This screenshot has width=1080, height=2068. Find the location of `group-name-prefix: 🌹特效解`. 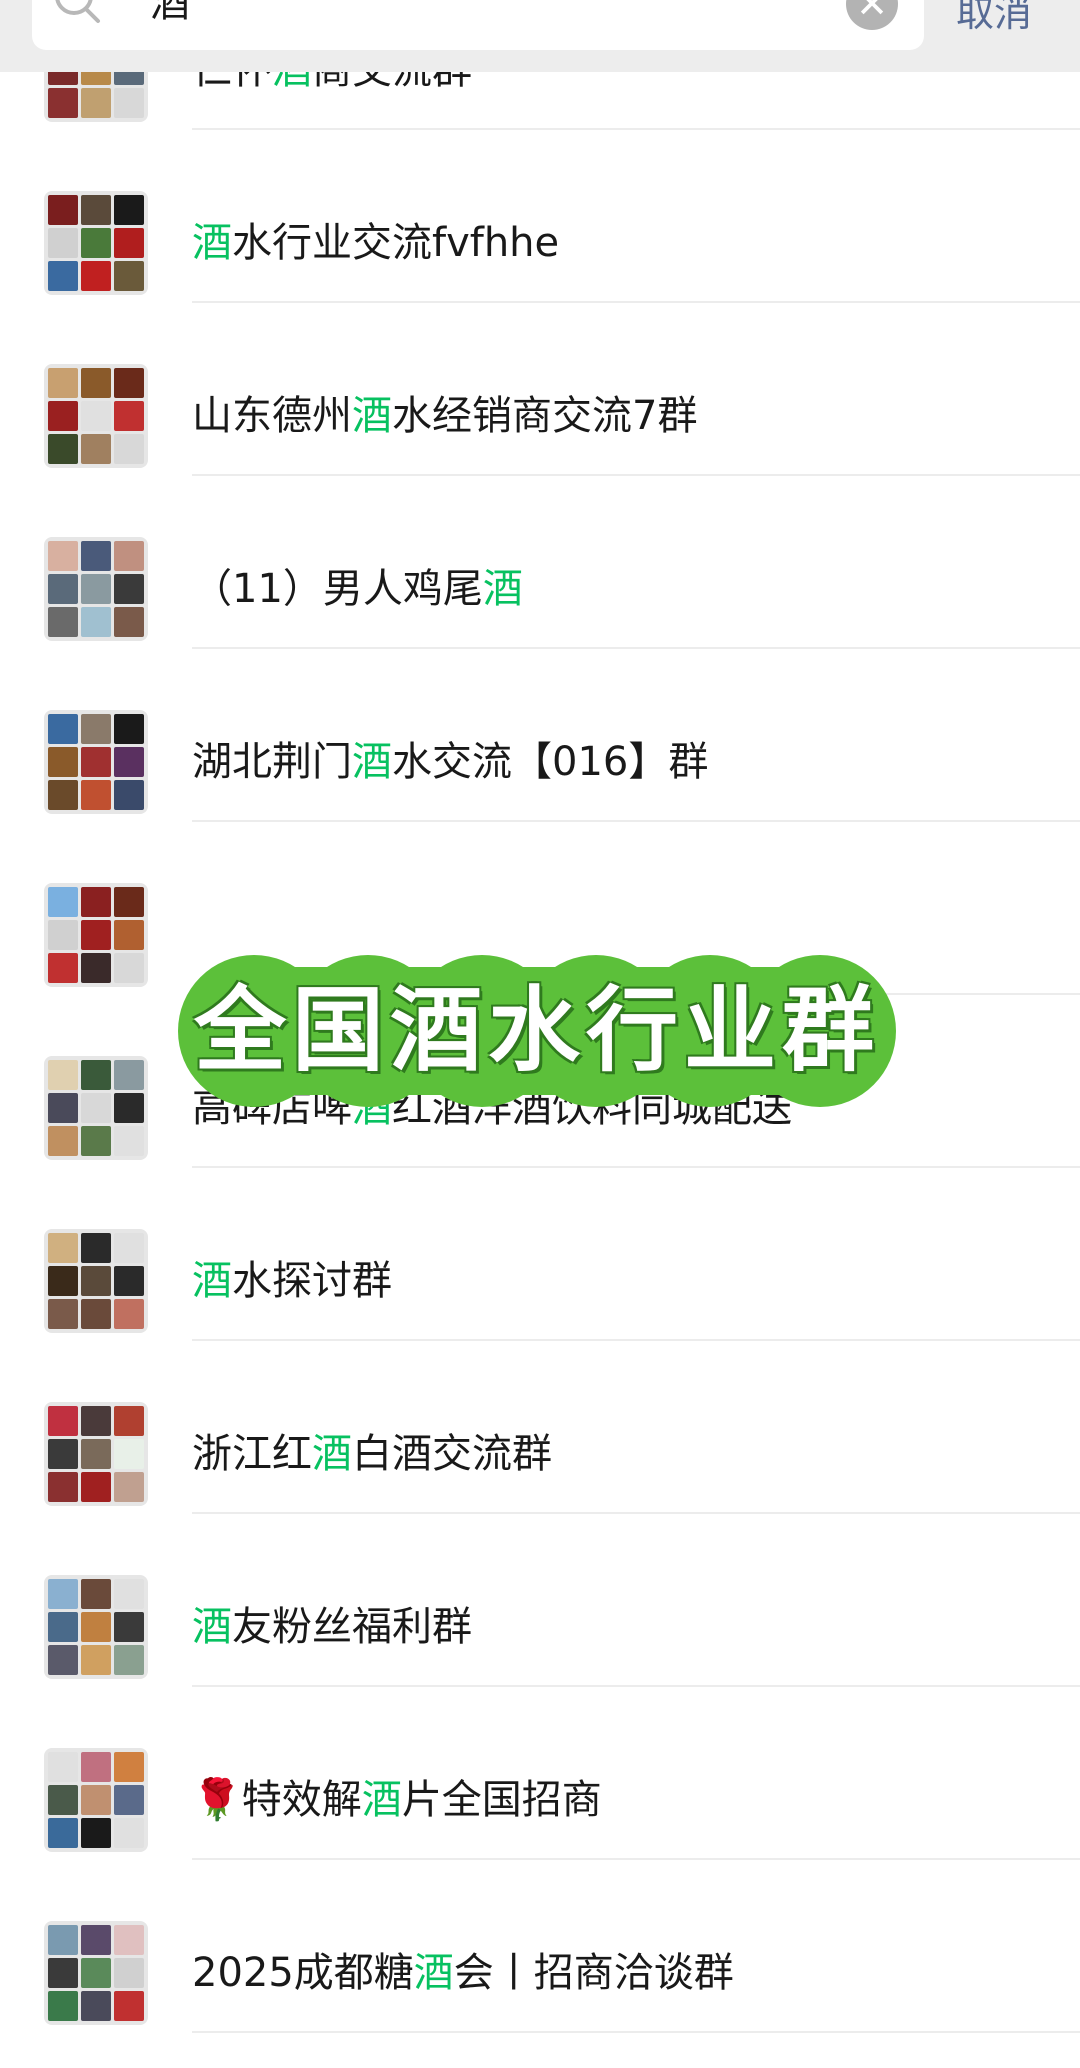

group-name-prefix: 🌹特效解 is located at coordinates (277, 1800).